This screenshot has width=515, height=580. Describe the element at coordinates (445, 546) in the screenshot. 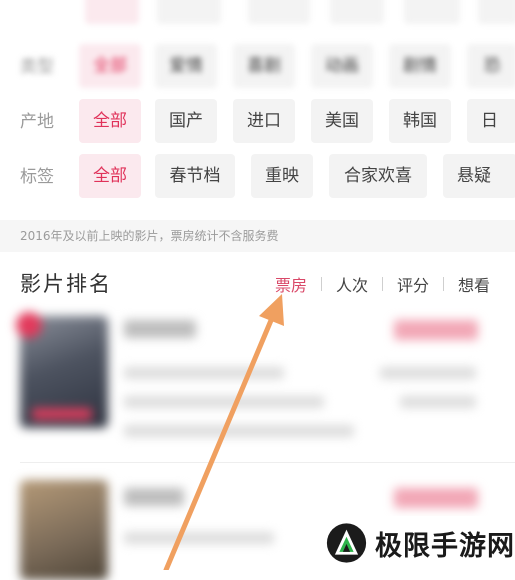

I see `watermark-text: 极限手游网` at that location.